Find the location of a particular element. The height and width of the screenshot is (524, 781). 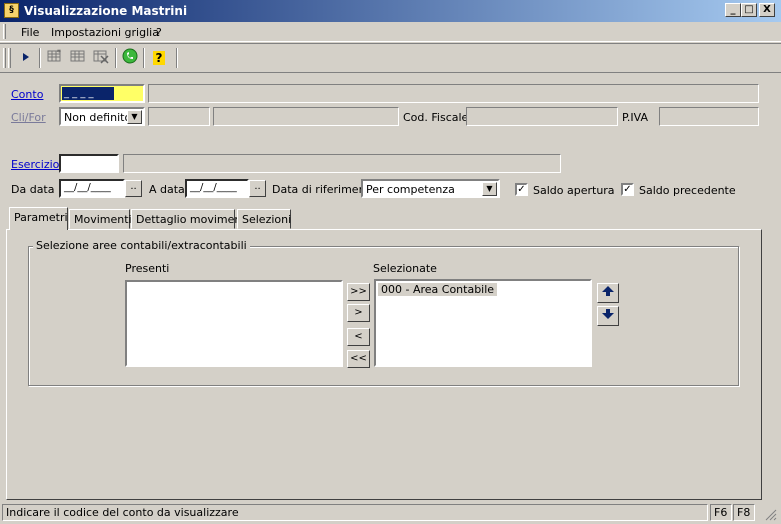

data-riferimento-select: Per competenza ▼ is located at coordinates (430, 188).